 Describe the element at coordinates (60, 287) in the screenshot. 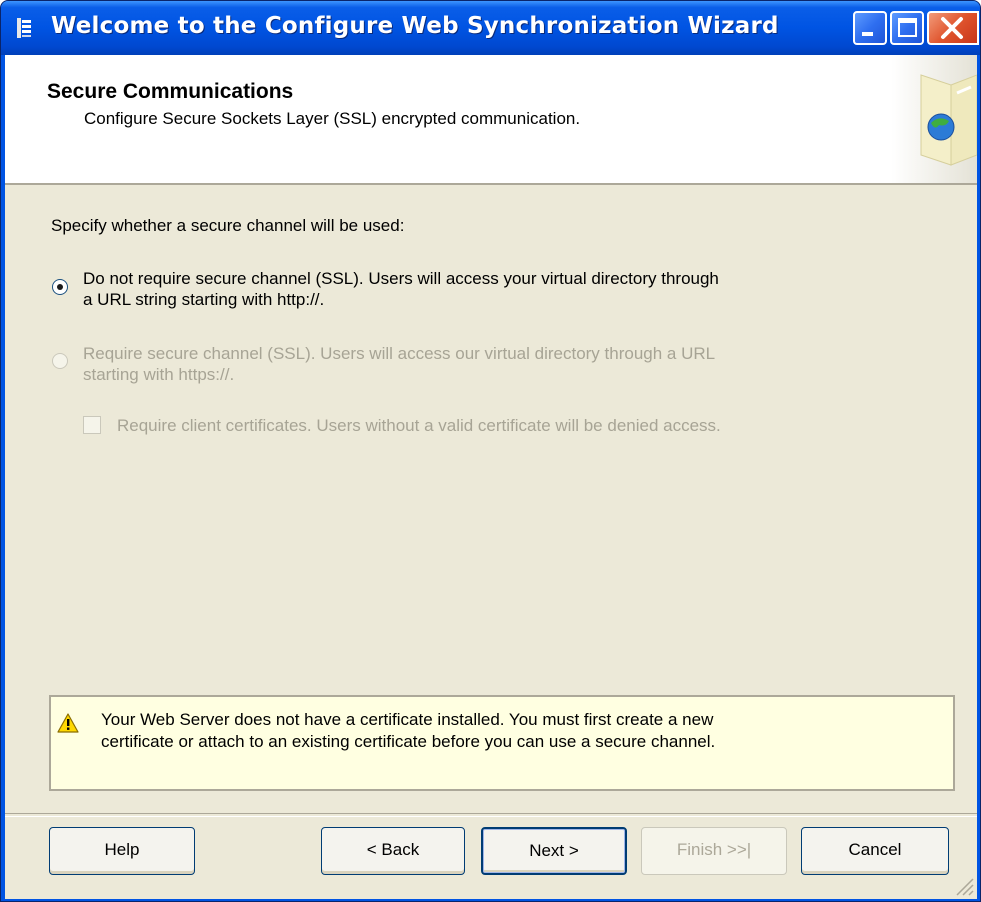

I see `no-ssl-radio` at that location.